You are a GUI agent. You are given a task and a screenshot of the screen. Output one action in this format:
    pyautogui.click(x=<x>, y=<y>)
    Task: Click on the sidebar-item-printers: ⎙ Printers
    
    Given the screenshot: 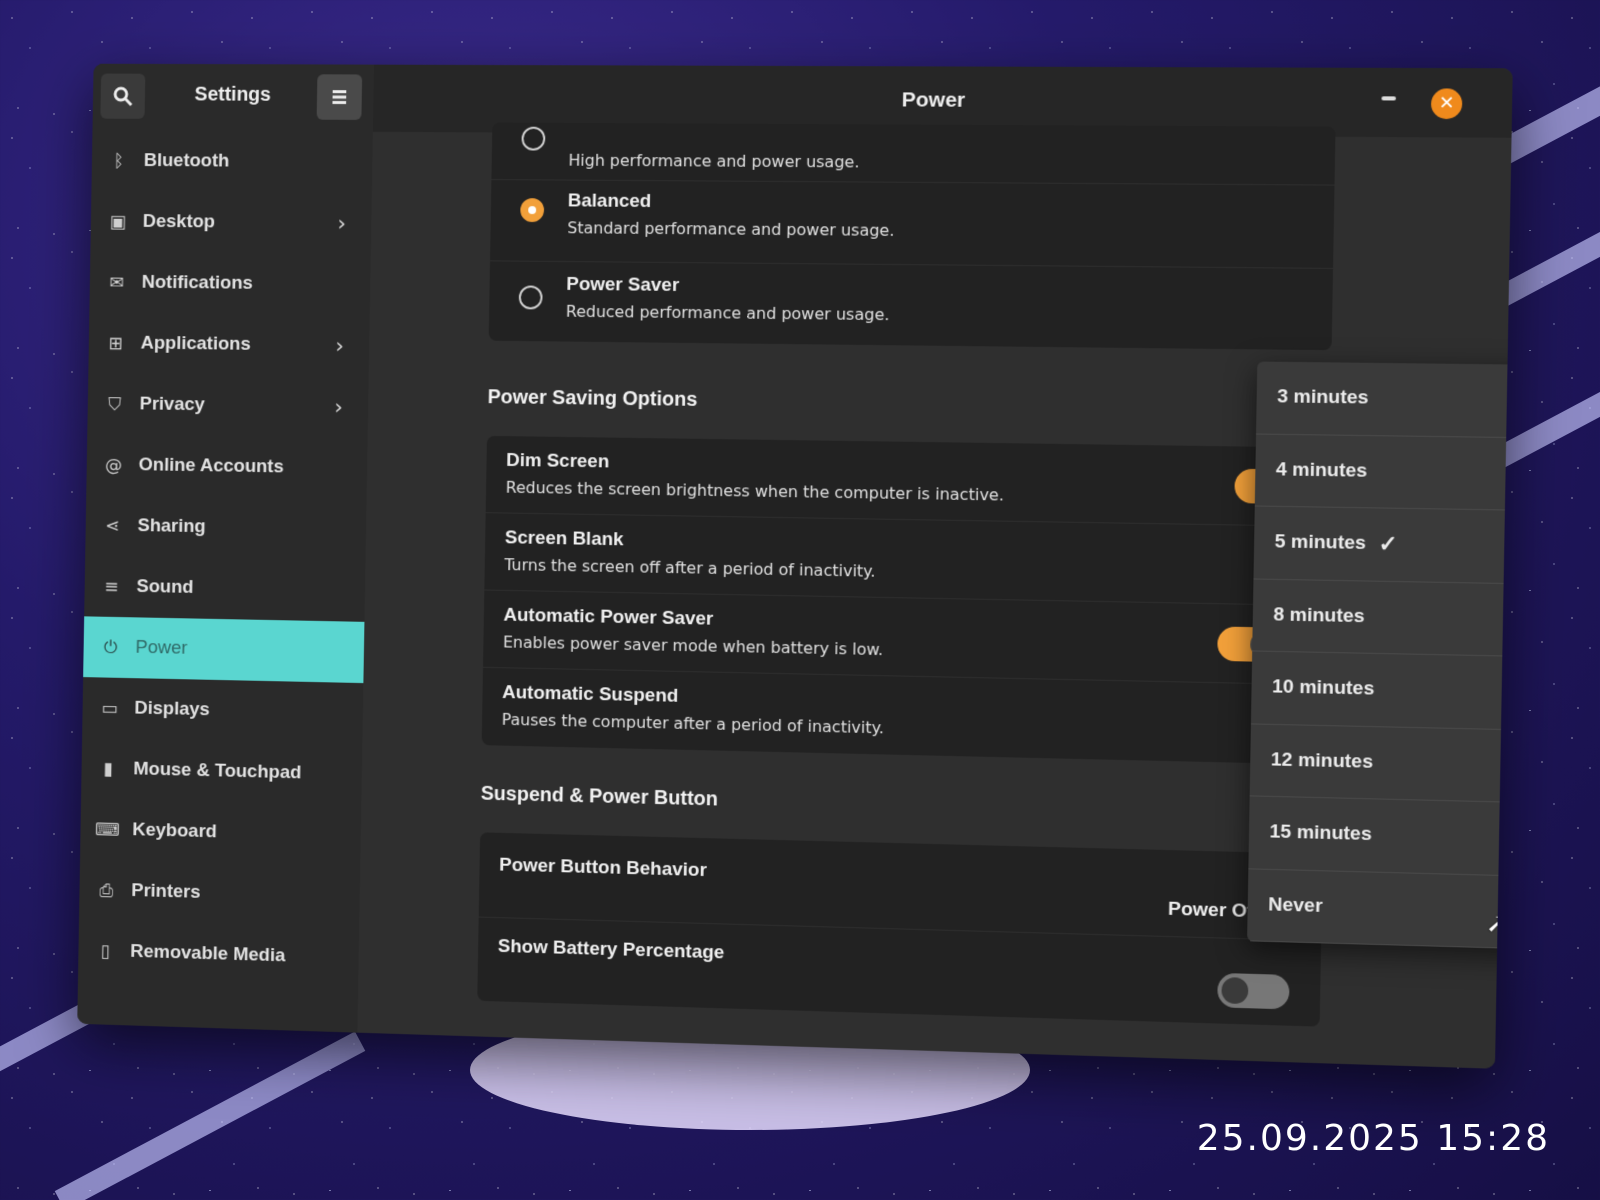 What is the action you would take?
    pyautogui.click(x=219, y=893)
    